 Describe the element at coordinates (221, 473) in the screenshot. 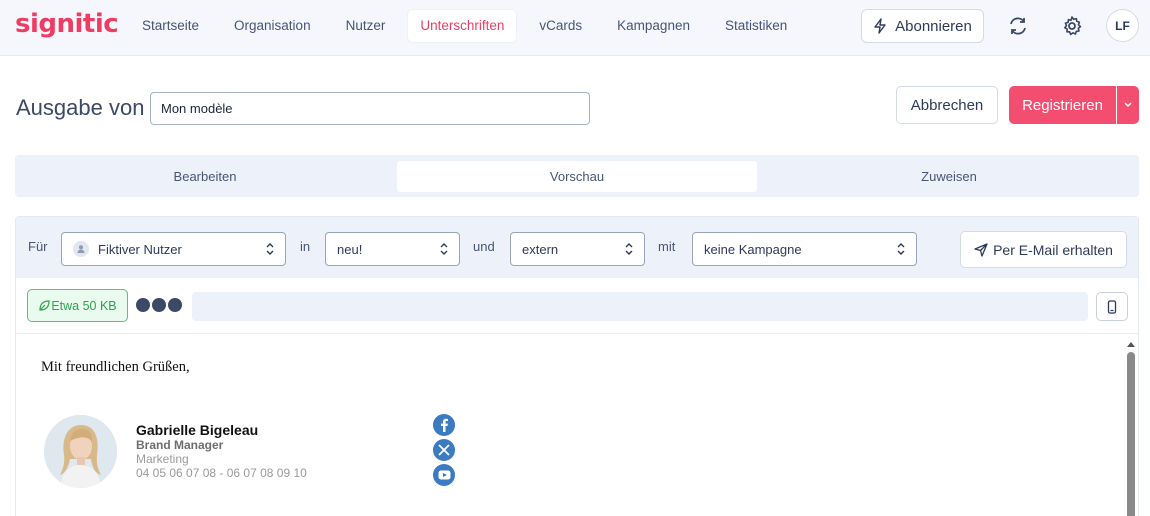

I see `signature-phones: 04 05 06 07 08 - 06 07 08 09 10` at that location.